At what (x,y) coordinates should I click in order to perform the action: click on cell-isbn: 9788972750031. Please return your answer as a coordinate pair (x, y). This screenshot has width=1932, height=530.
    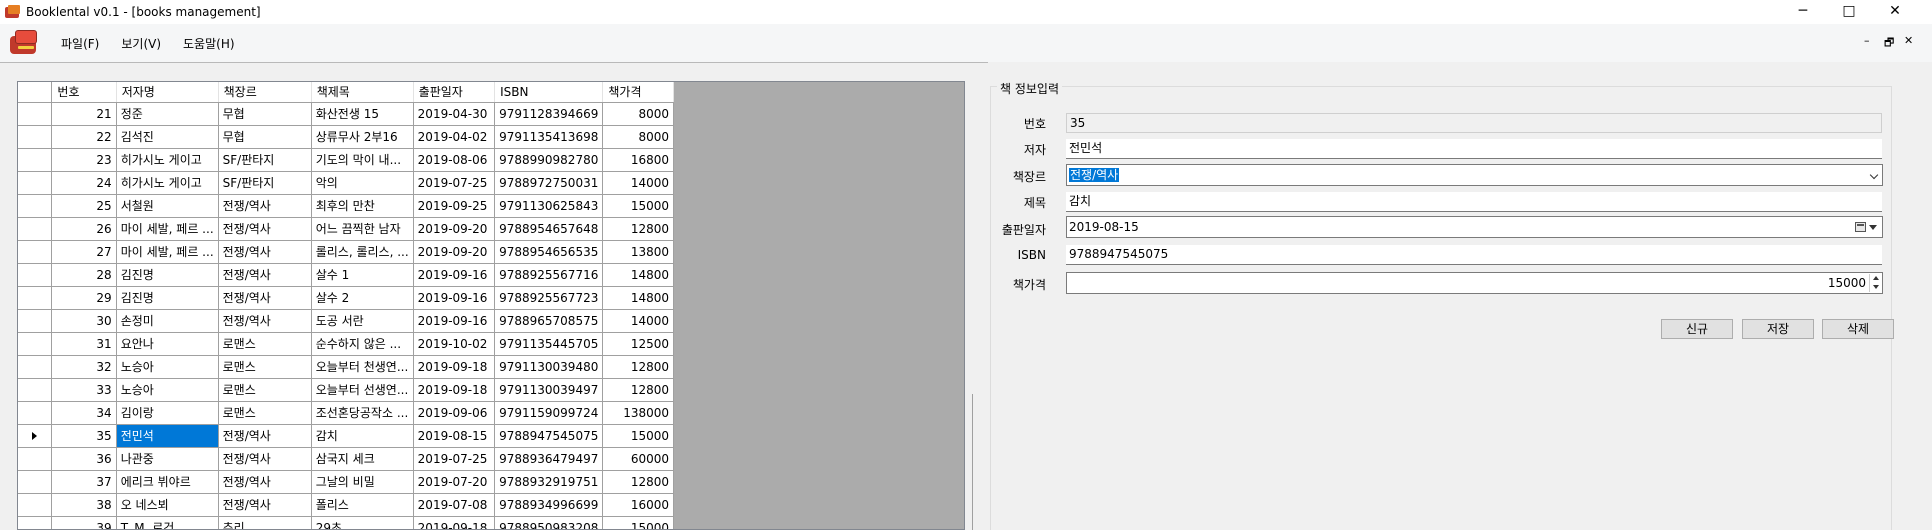
    Looking at the image, I should click on (549, 183).